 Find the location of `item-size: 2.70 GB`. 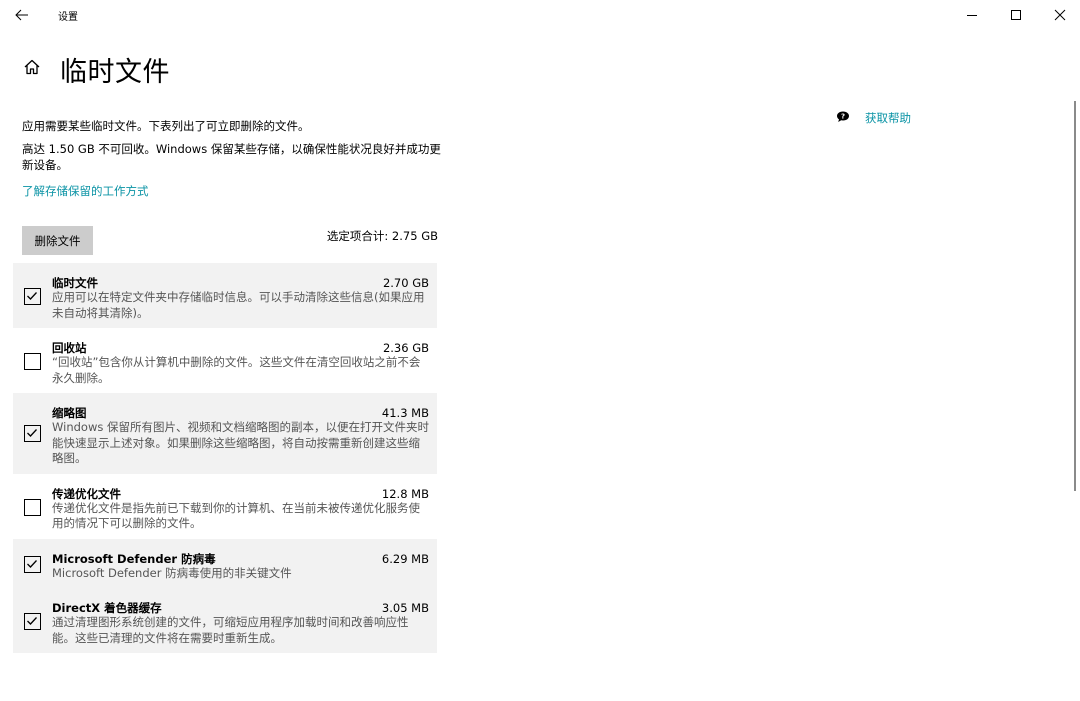

item-size: 2.70 GB is located at coordinates (405, 283).